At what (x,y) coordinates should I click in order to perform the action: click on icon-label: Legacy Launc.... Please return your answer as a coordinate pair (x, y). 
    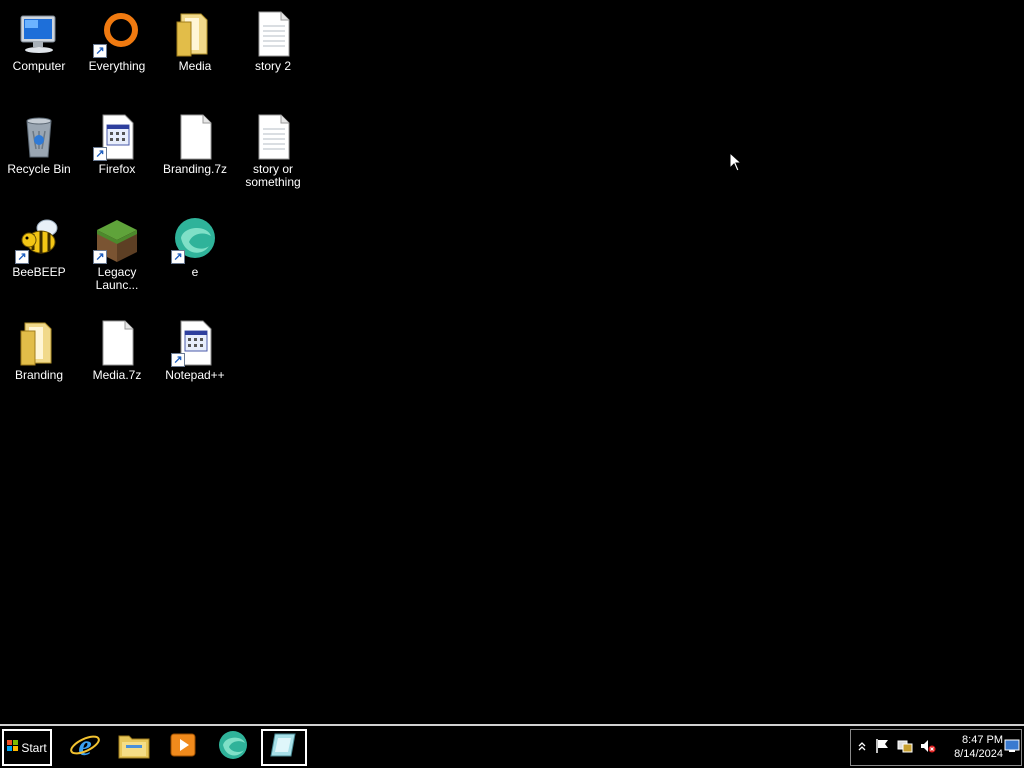
    Looking at the image, I should click on (117, 278).